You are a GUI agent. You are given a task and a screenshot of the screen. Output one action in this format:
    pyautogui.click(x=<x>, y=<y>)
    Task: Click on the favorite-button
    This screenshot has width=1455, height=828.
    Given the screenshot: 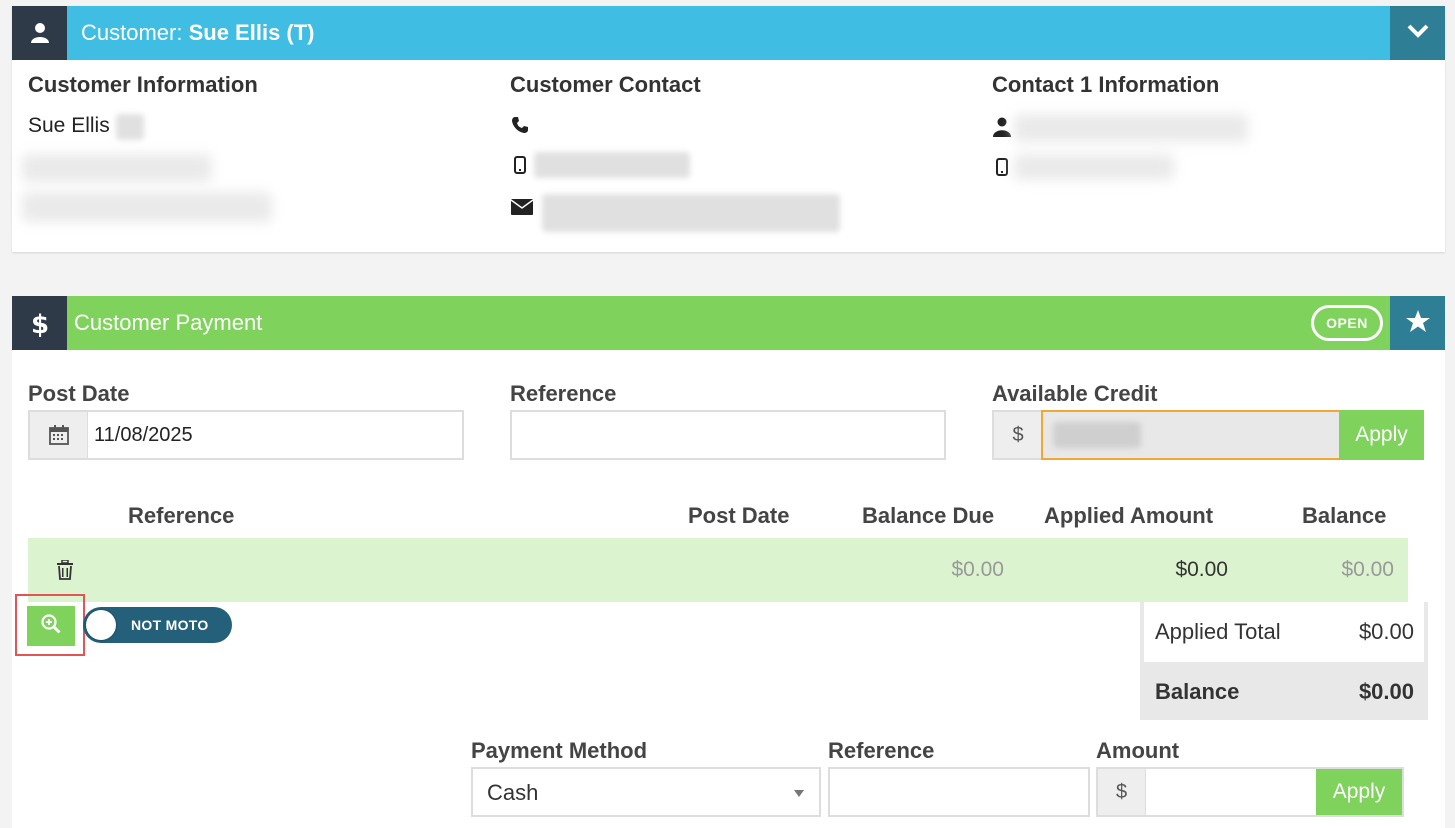 What is the action you would take?
    pyautogui.click(x=1417, y=323)
    